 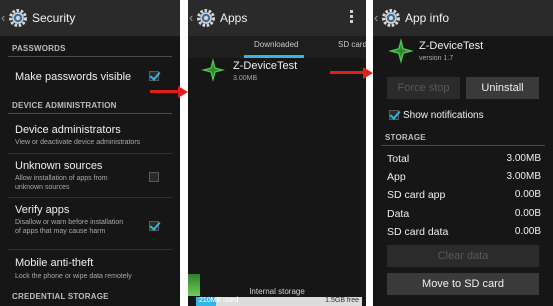 I want to click on storage-row-sd-card-app-label: SD card app, so click(x=416, y=195).